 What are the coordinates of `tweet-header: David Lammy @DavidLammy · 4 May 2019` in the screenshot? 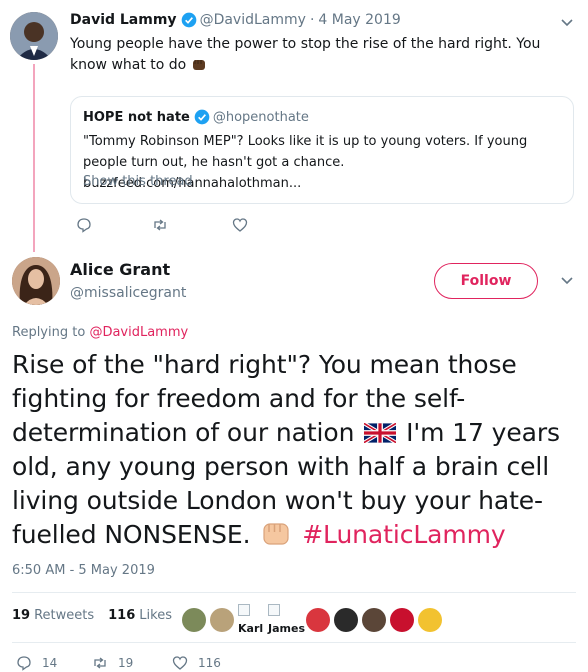 It's located at (235, 20).